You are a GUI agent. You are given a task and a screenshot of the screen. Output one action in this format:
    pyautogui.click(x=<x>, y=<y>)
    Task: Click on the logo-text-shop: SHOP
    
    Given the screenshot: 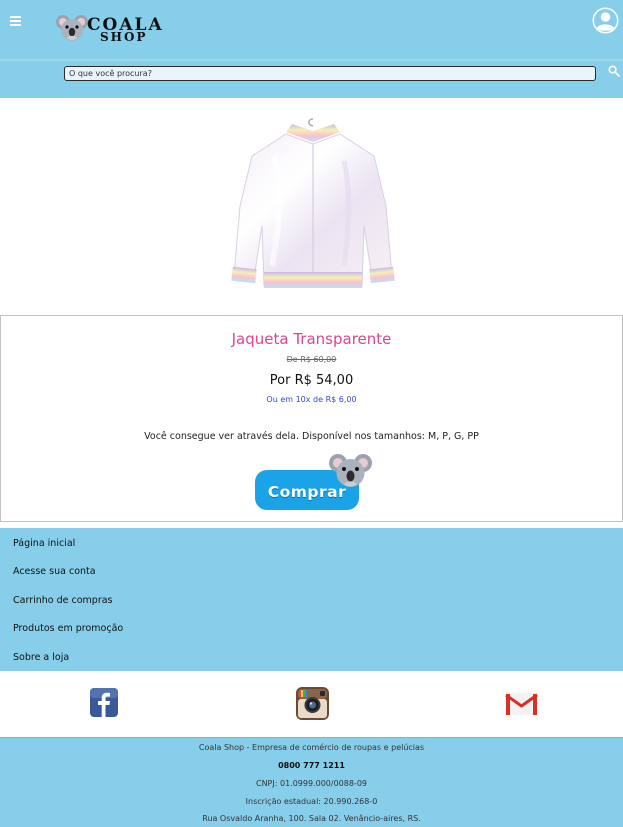 What is the action you would take?
    pyautogui.click(x=124, y=37)
    